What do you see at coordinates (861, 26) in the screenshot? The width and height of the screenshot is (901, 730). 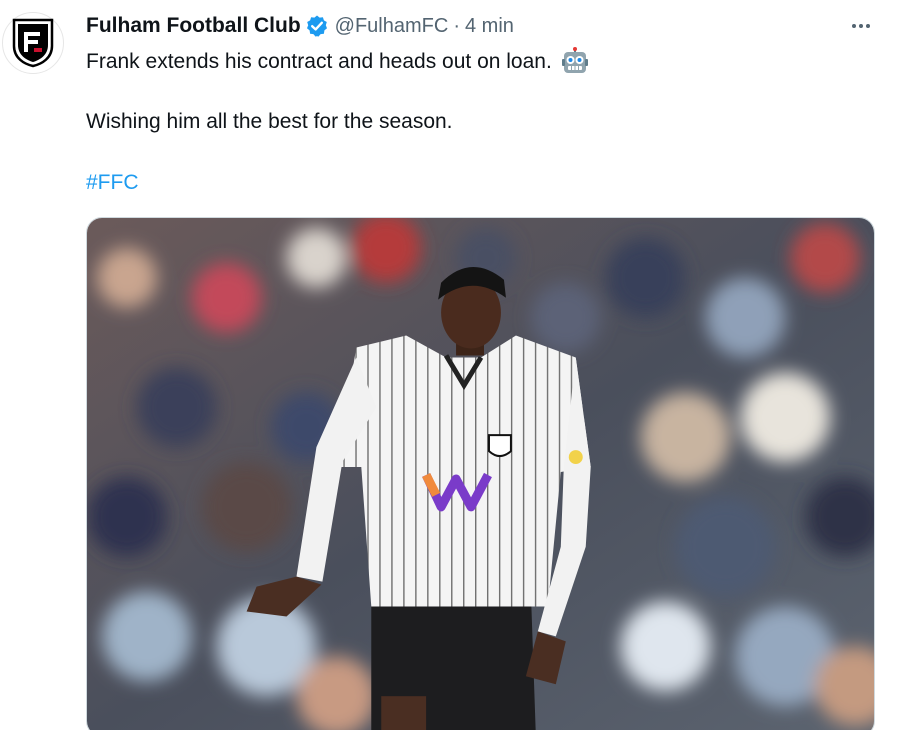 I see `more-options-icon` at bounding box center [861, 26].